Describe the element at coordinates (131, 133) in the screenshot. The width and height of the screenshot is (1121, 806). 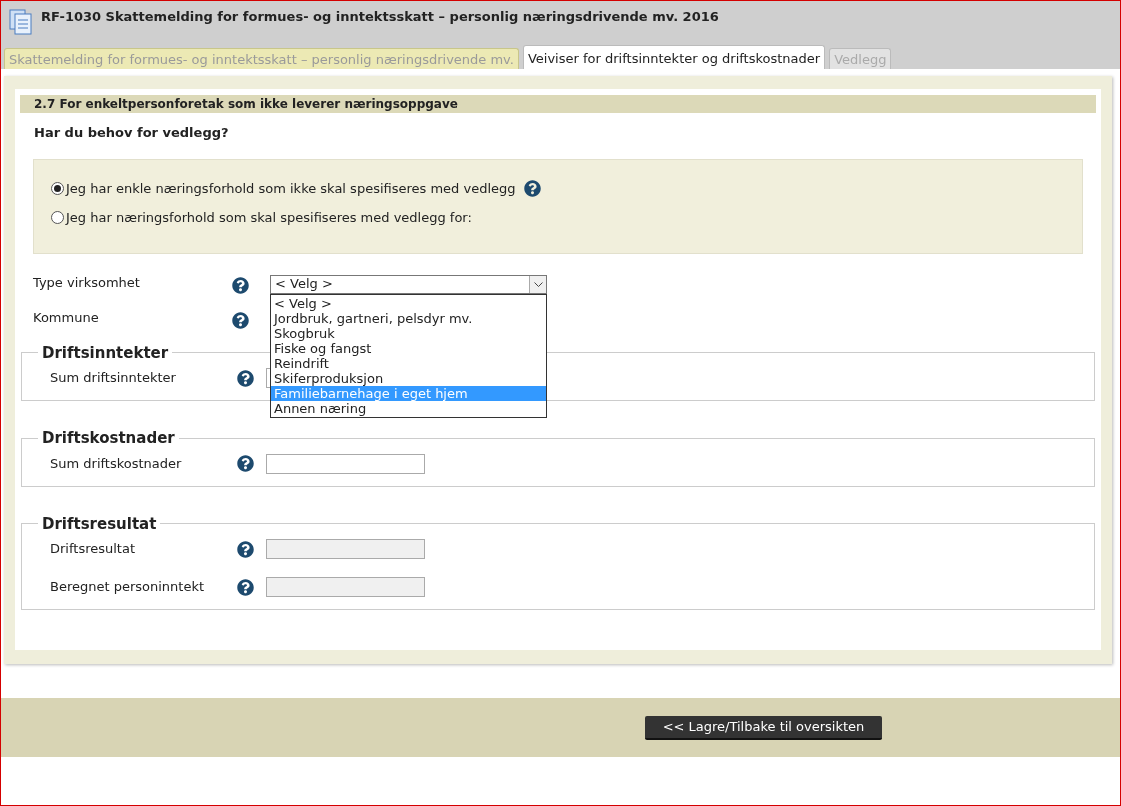
I see `question: Har du behov for vedlegg?` at that location.